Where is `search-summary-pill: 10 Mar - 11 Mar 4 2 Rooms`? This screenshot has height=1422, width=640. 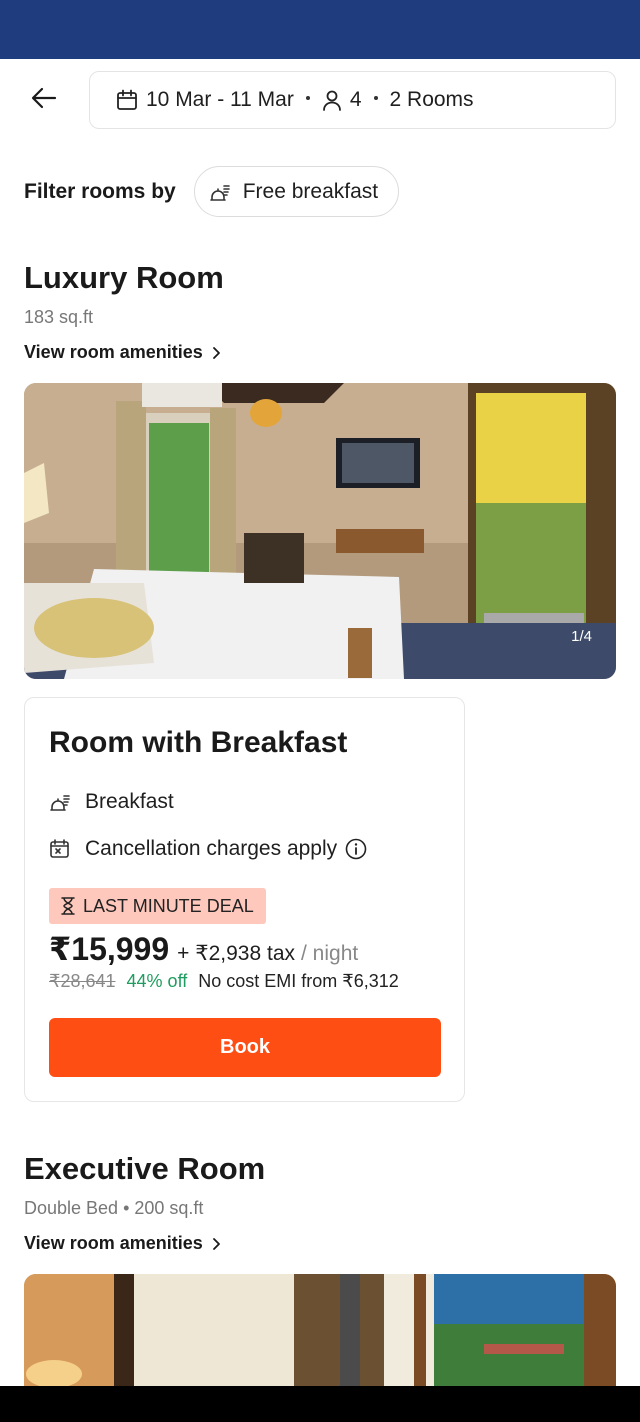 search-summary-pill: 10 Mar - 11 Mar 4 2 Rooms is located at coordinates (352, 100).